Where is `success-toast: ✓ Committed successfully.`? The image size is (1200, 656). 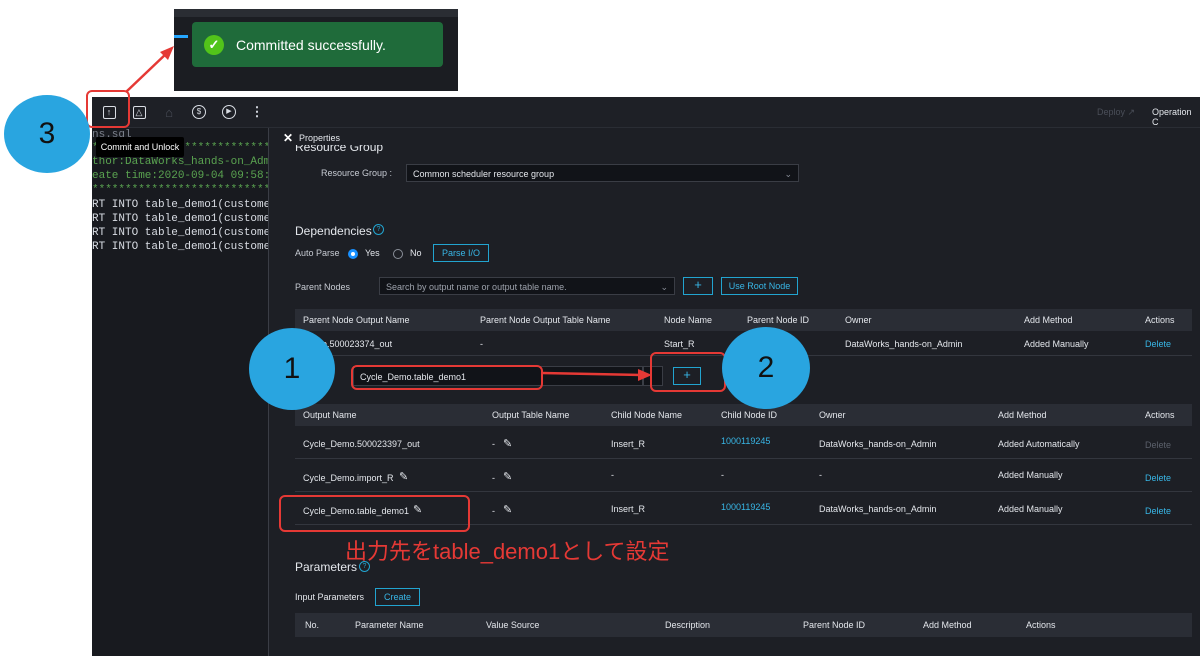
success-toast: ✓ Committed successfully. is located at coordinates (317, 44).